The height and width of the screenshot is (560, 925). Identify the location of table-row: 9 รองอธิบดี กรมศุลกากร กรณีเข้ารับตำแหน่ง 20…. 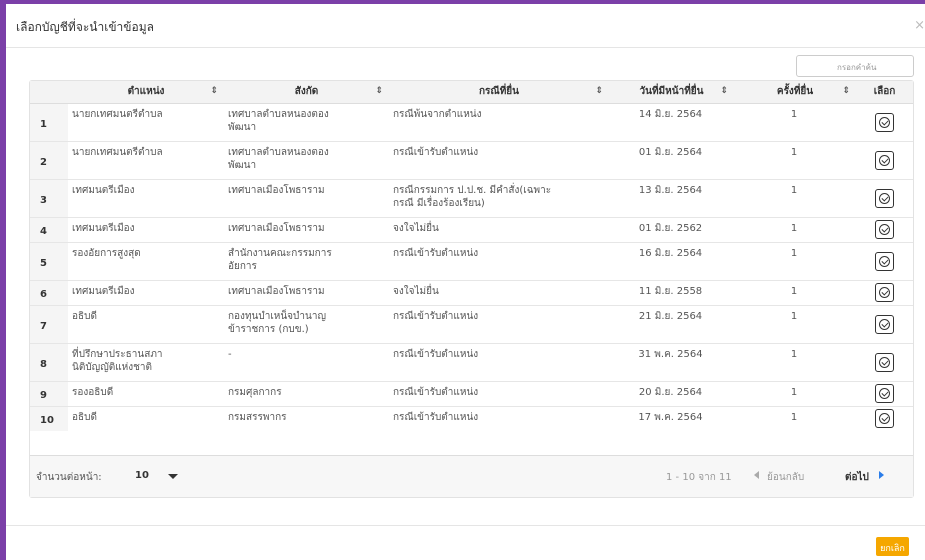
(471, 393).